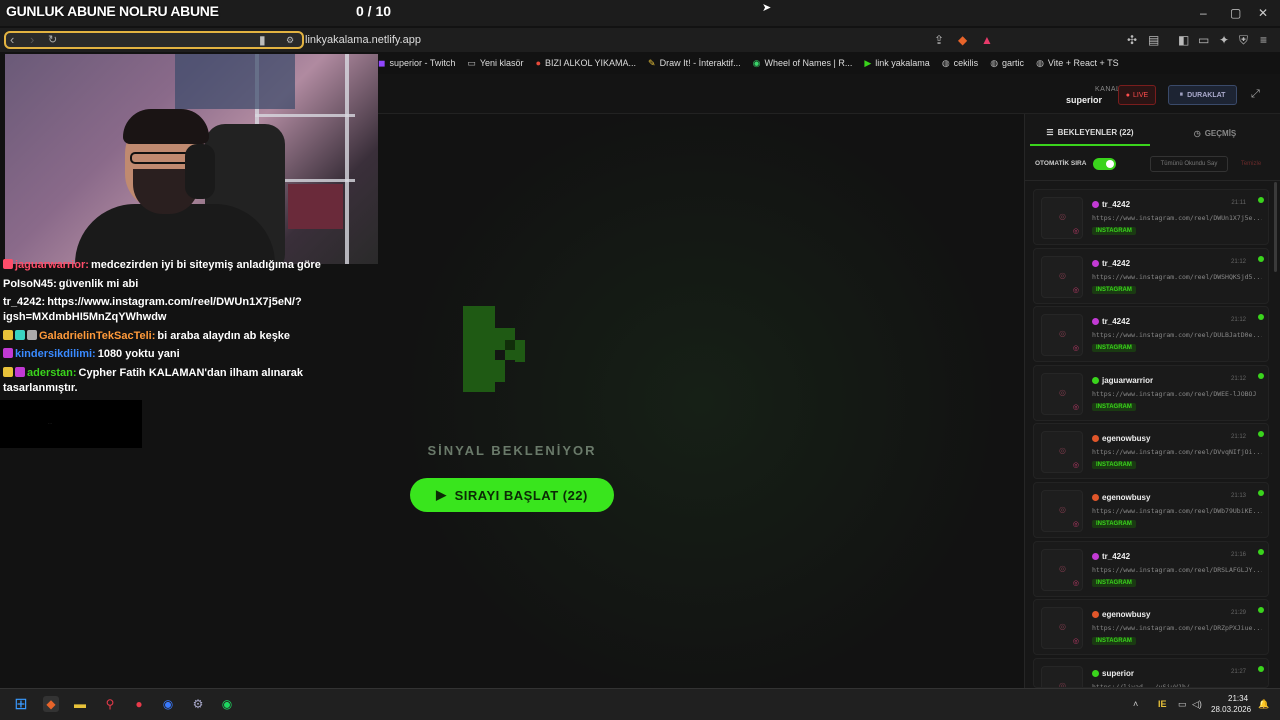  I want to click on mark-all-read-button: Tümünü Okundu Say, so click(1189, 164).